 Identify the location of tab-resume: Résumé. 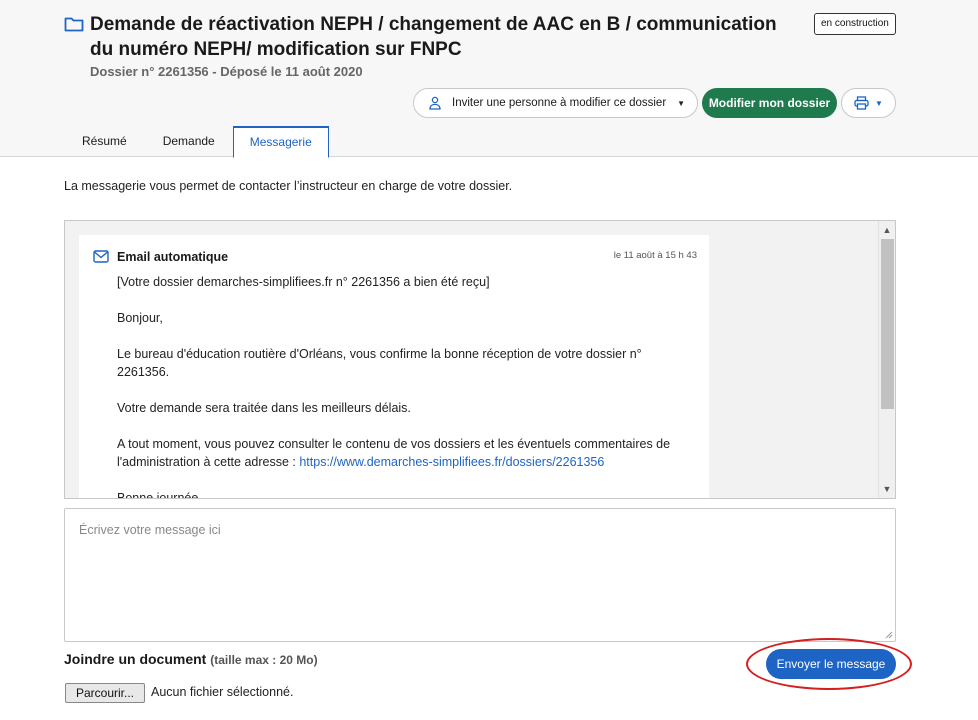
(104, 141).